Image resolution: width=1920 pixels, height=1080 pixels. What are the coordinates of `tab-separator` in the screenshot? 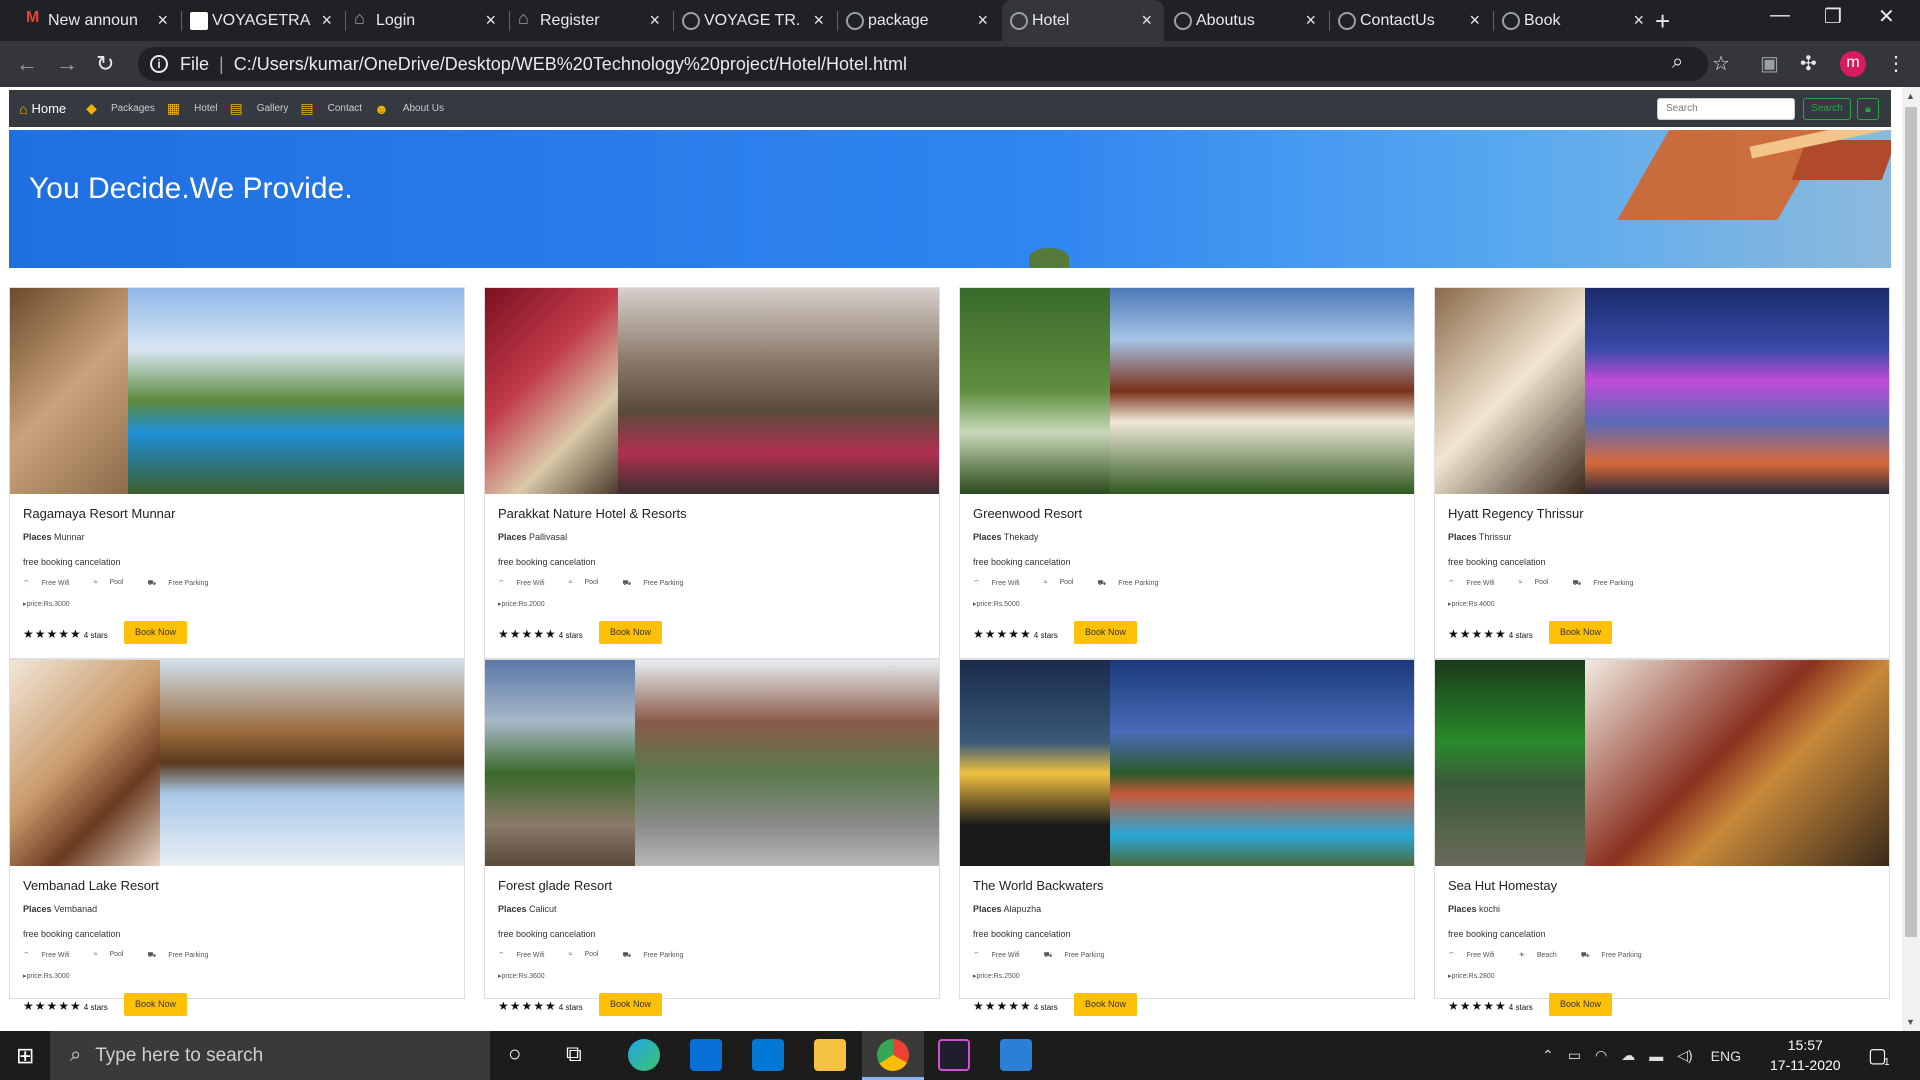 It's located at (1493, 21).